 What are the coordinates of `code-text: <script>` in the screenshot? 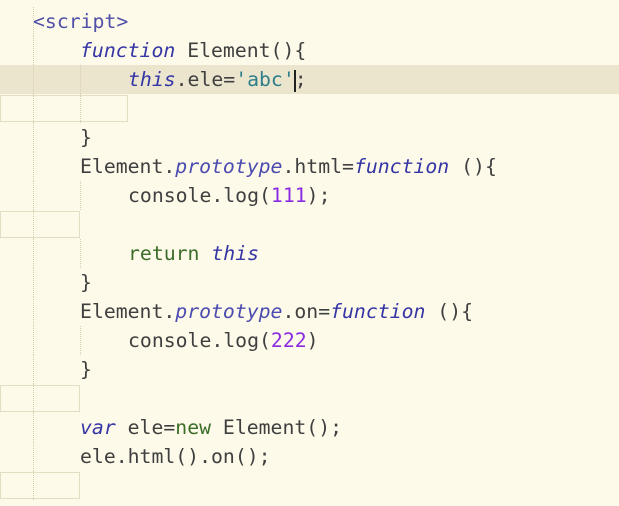 It's located at (80, 21).